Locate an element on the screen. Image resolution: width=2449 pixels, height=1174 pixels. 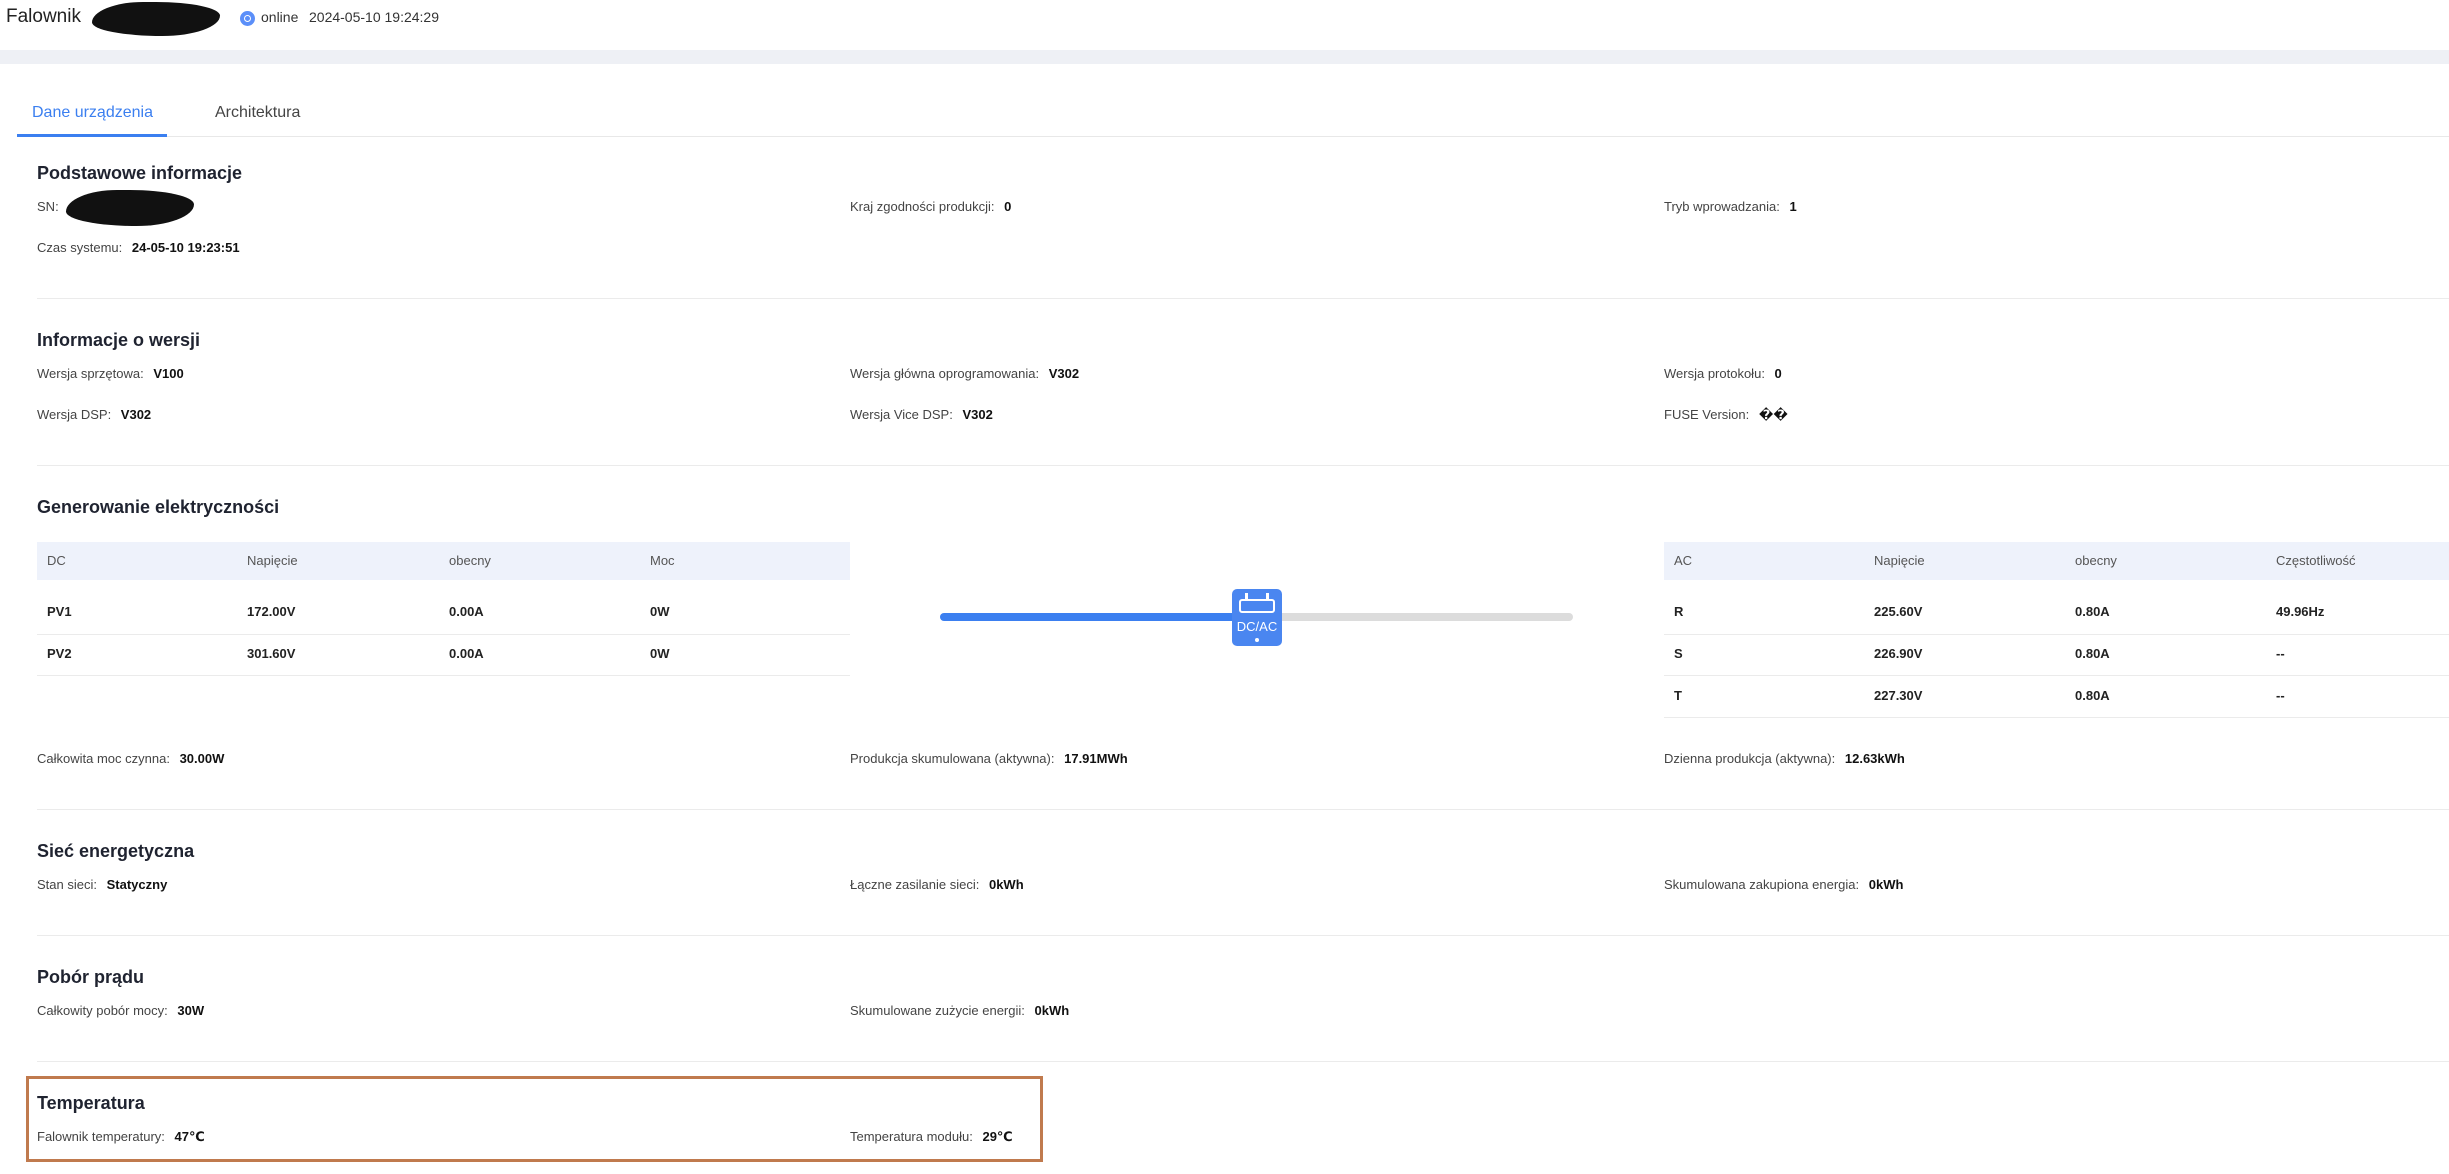
country-field: Kraj zgodności produkcji: 0 is located at coordinates (931, 206).